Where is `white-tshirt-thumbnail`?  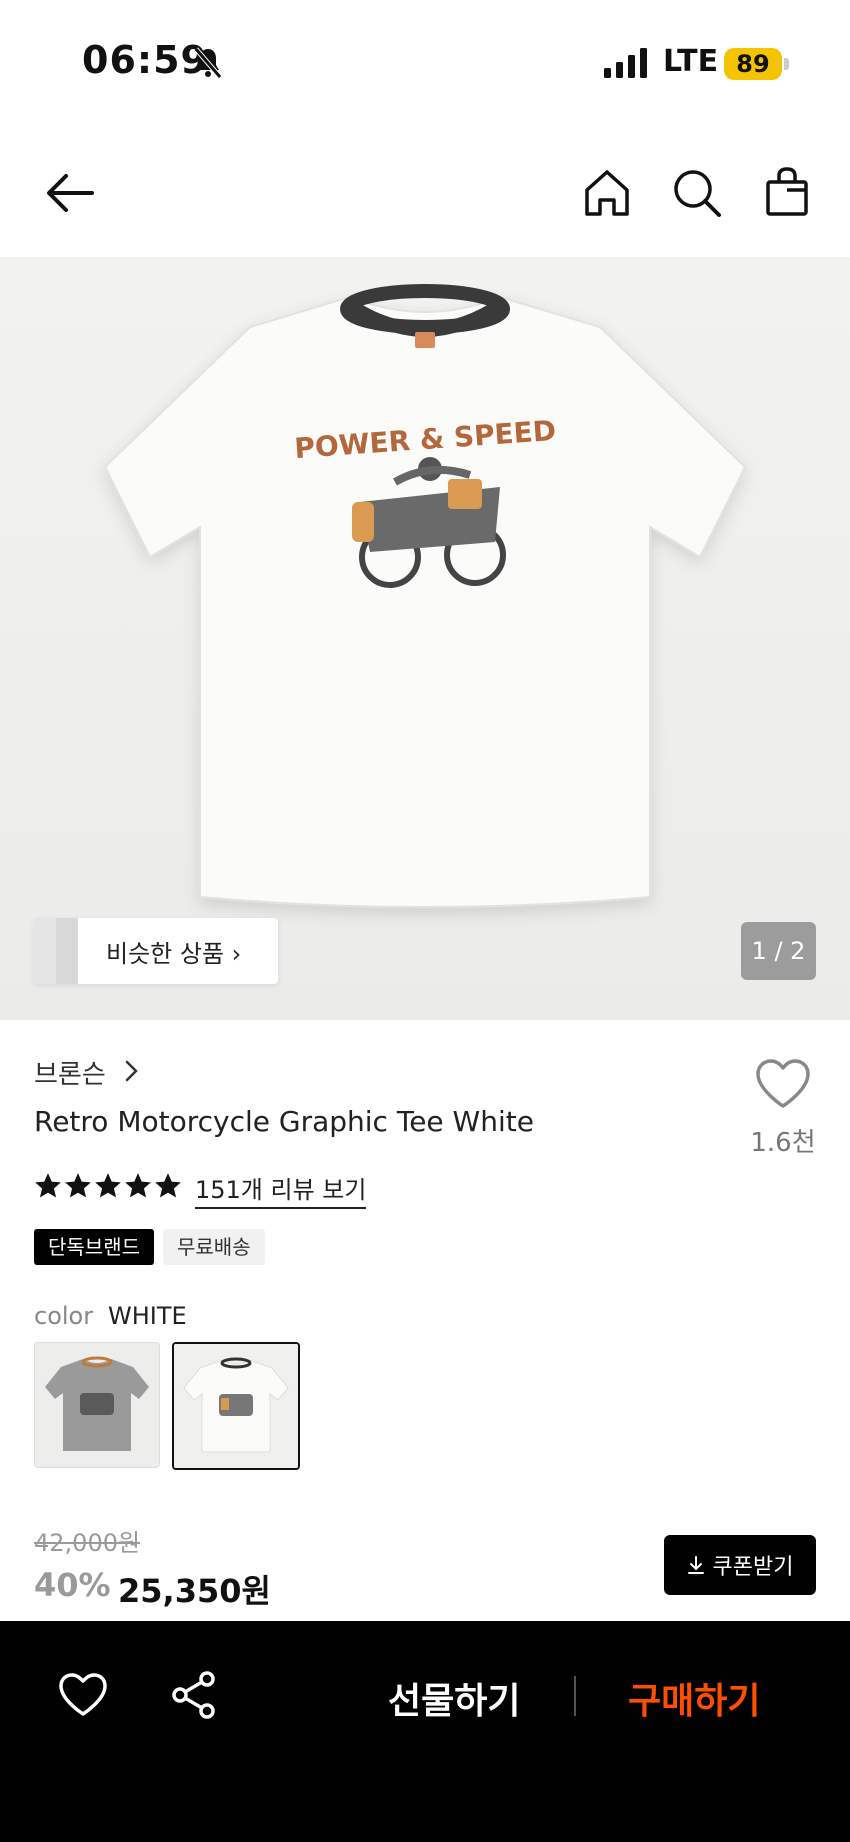
white-tshirt-thumbnail is located at coordinates (236, 1406).